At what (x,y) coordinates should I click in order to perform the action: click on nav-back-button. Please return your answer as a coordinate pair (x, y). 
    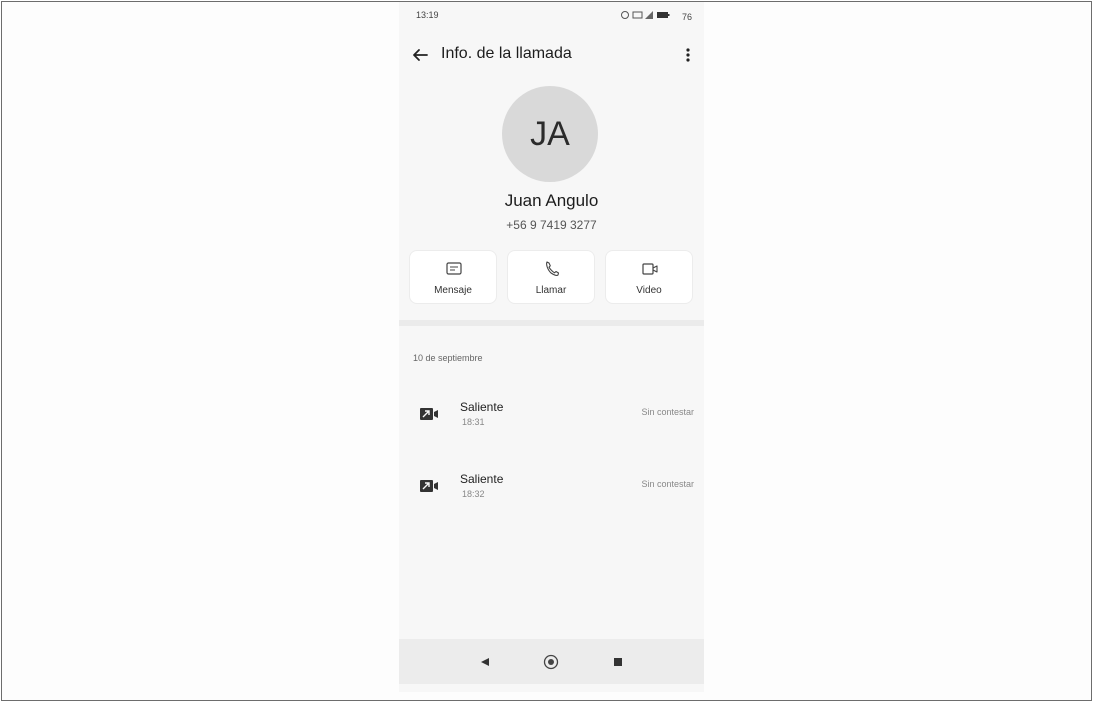
    Looking at the image, I should click on (485, 662).